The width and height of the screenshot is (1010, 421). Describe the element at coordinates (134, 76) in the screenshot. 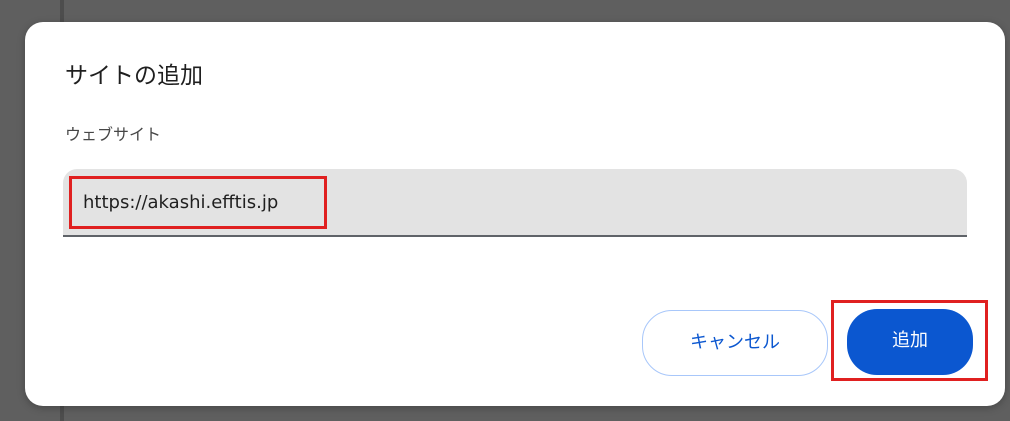

I see `dialog-title: サイトの追加` at that location.